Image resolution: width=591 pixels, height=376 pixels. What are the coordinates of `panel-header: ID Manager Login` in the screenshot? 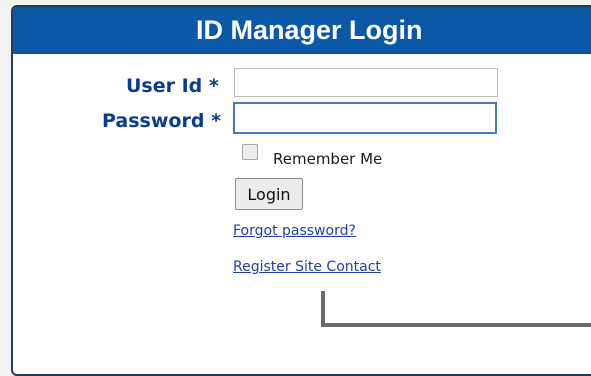 It's located at (302, 30).